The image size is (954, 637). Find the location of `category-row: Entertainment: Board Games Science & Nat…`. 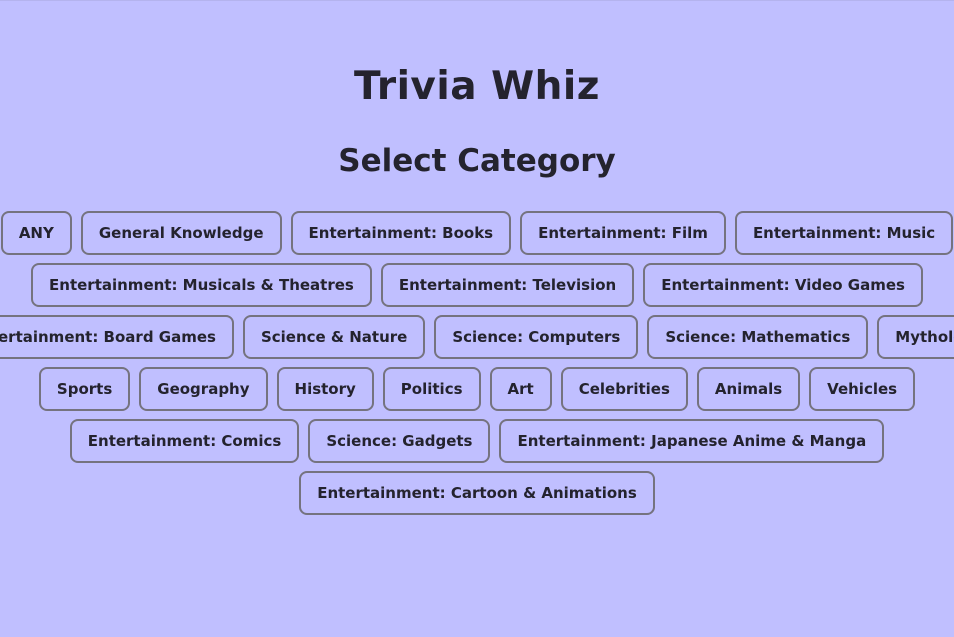

category-row: Entertainment: Board Games Science & Nat… is located at coordinates (477, 337).